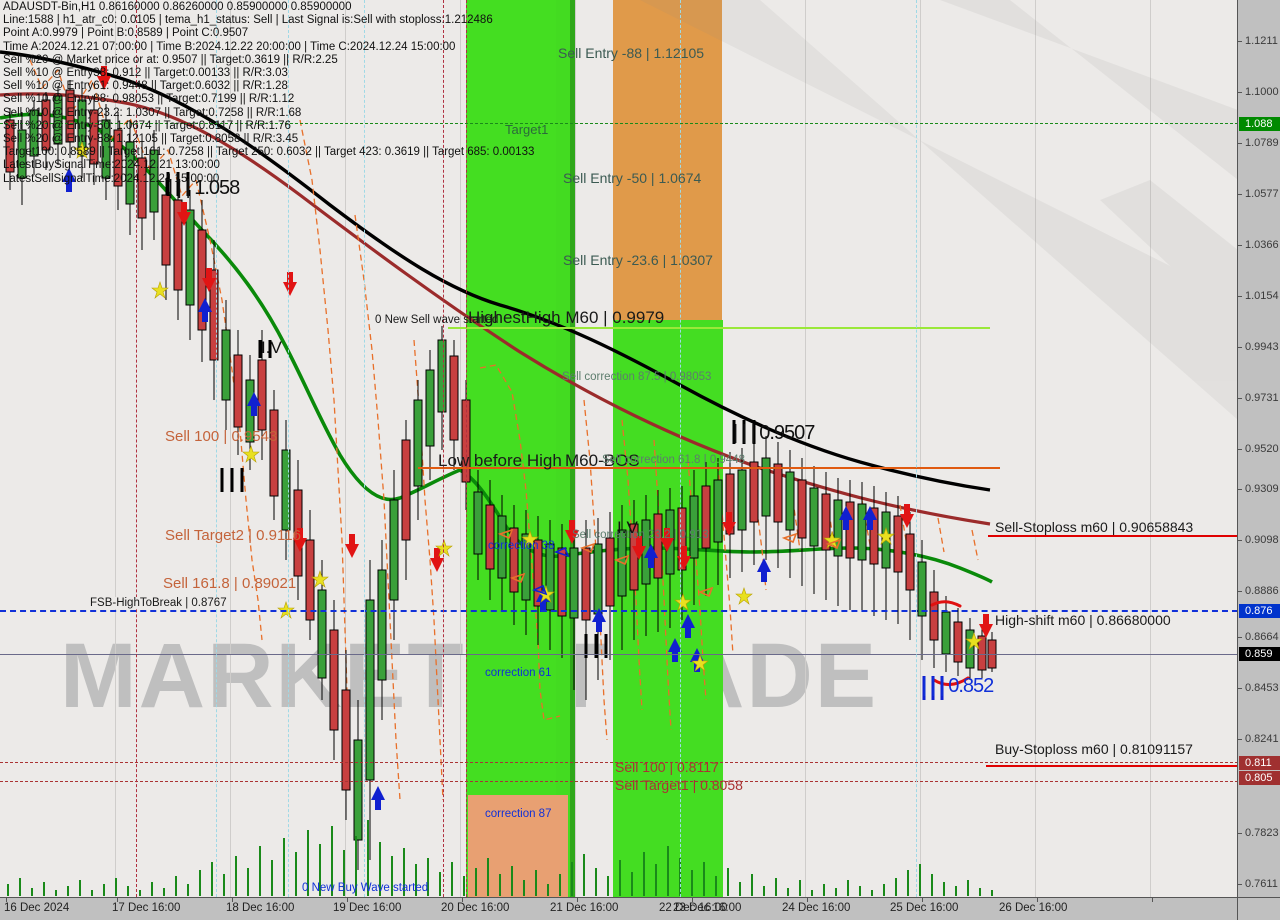 The height and width of the screenshot is (920, 1280). What do you see at coordinates (631, 53) in the screenshot?
I see `label-sell-entry-88: Sell Entry -88 | 1.12105` at bounding box center [631, 53].